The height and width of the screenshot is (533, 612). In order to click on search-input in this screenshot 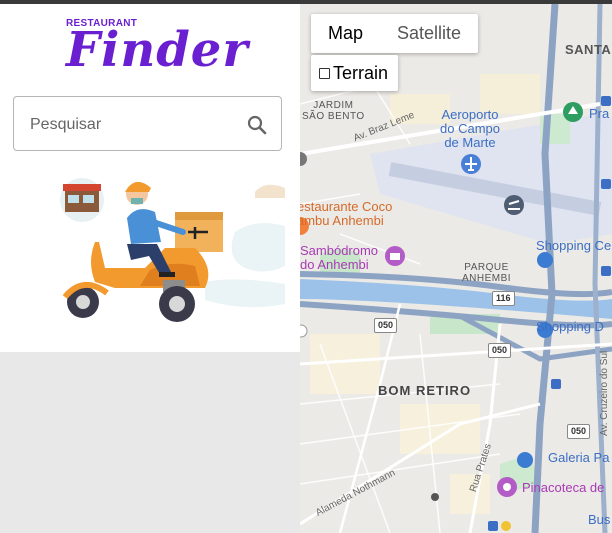, I will do `click(135, 125)`.